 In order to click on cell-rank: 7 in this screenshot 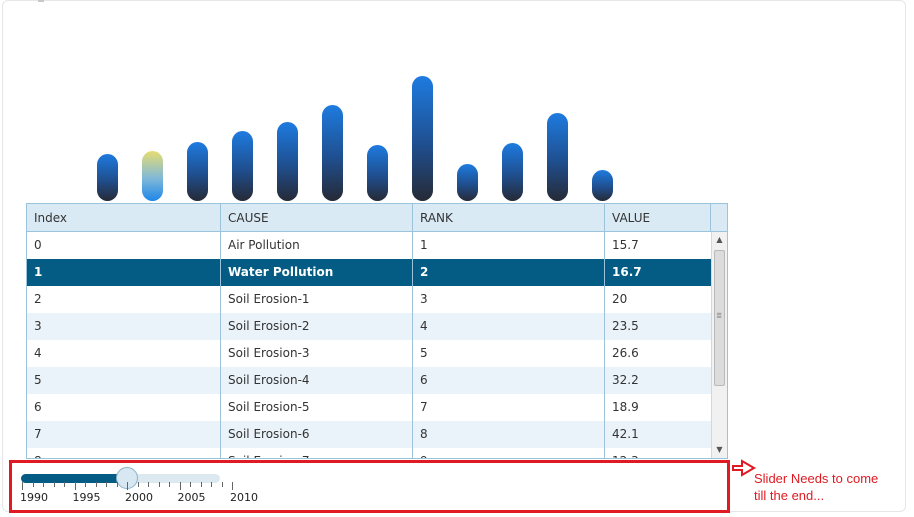, I will do `click(509, 407)`.